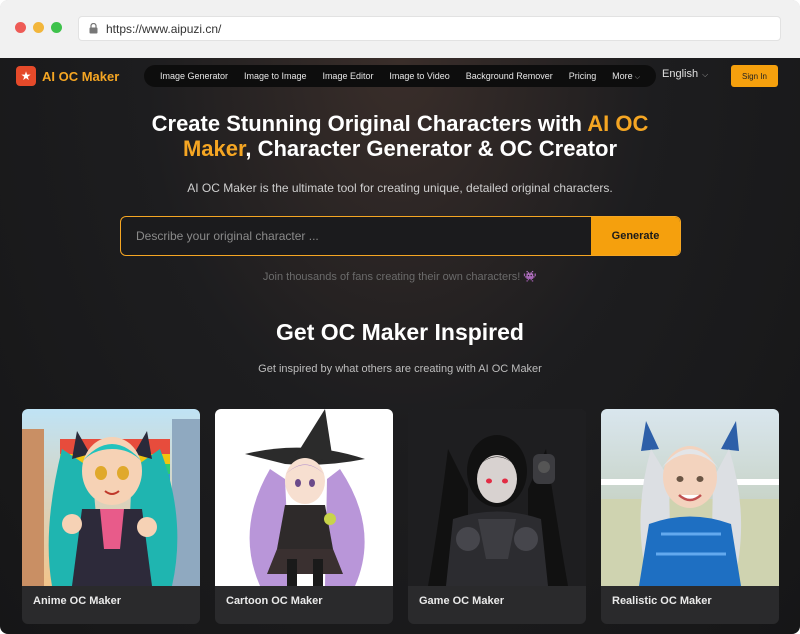 The image size is (800, 634). Describe the element at coordinates (77, 601) in the screenshot. I see `card-label: Anime OC Maker` at that location.